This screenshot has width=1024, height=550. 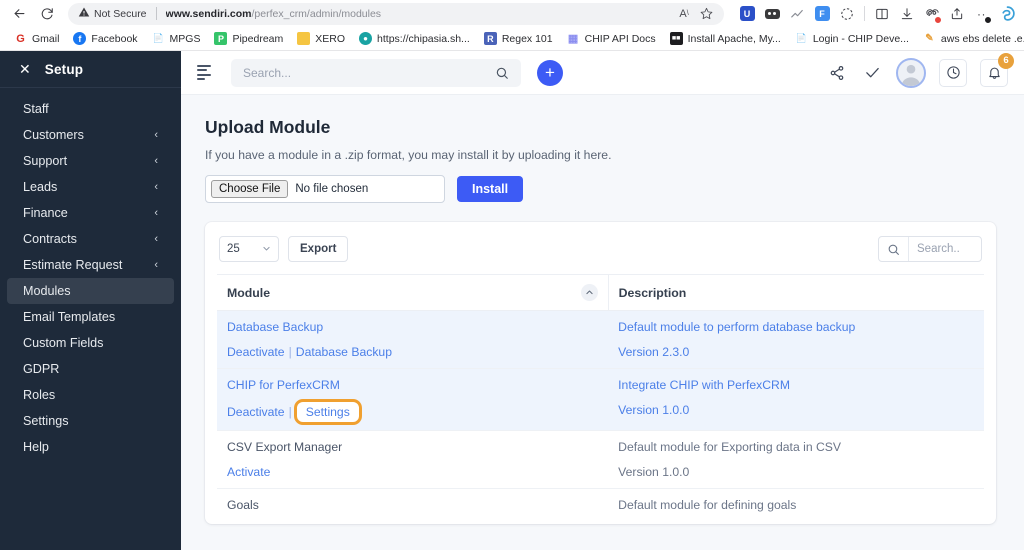 What do you see at coordinates (412, 385) in the screenshot?
I see `module-name: CHIP for PerfexCRM` at bounding box center [412, 385].